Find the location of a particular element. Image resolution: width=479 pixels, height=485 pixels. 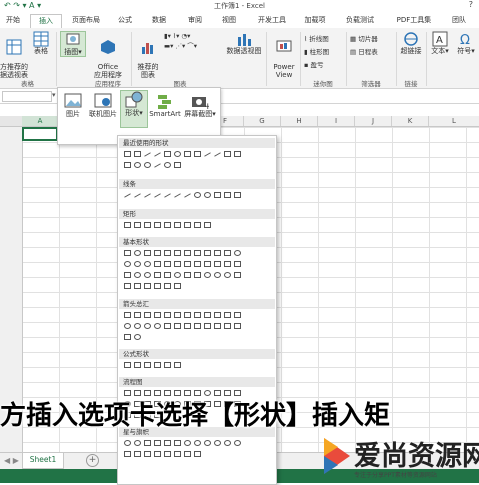

shape-quad-arrow is located at coordinates (187, 315).